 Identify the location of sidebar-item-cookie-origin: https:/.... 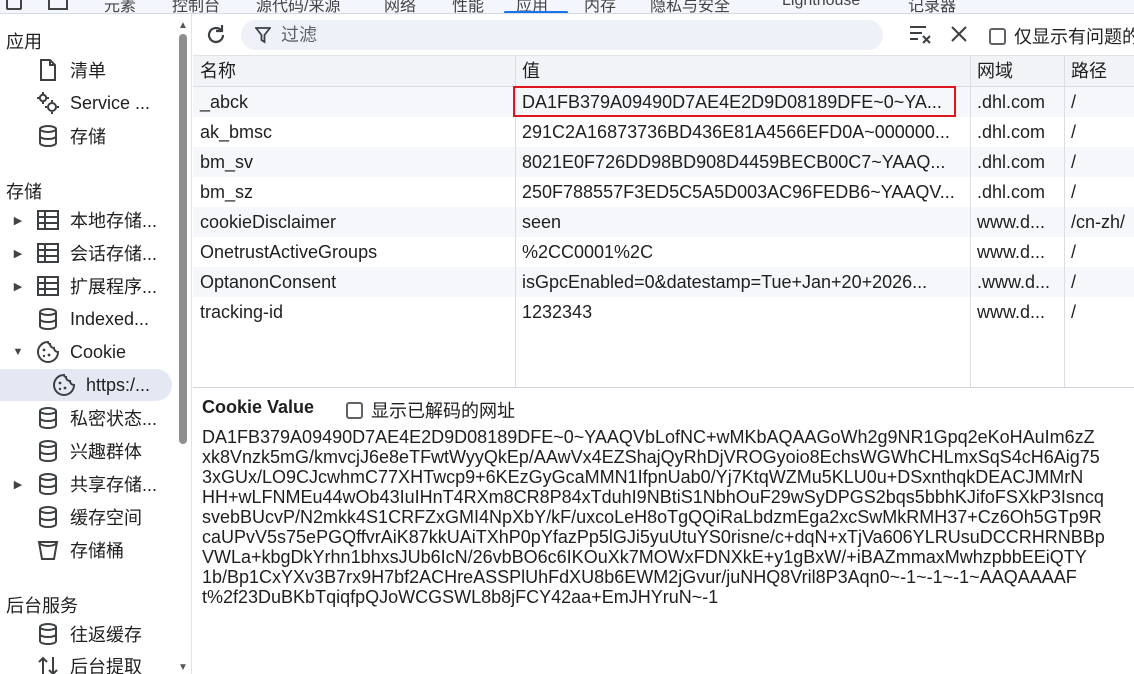
(86, 385).